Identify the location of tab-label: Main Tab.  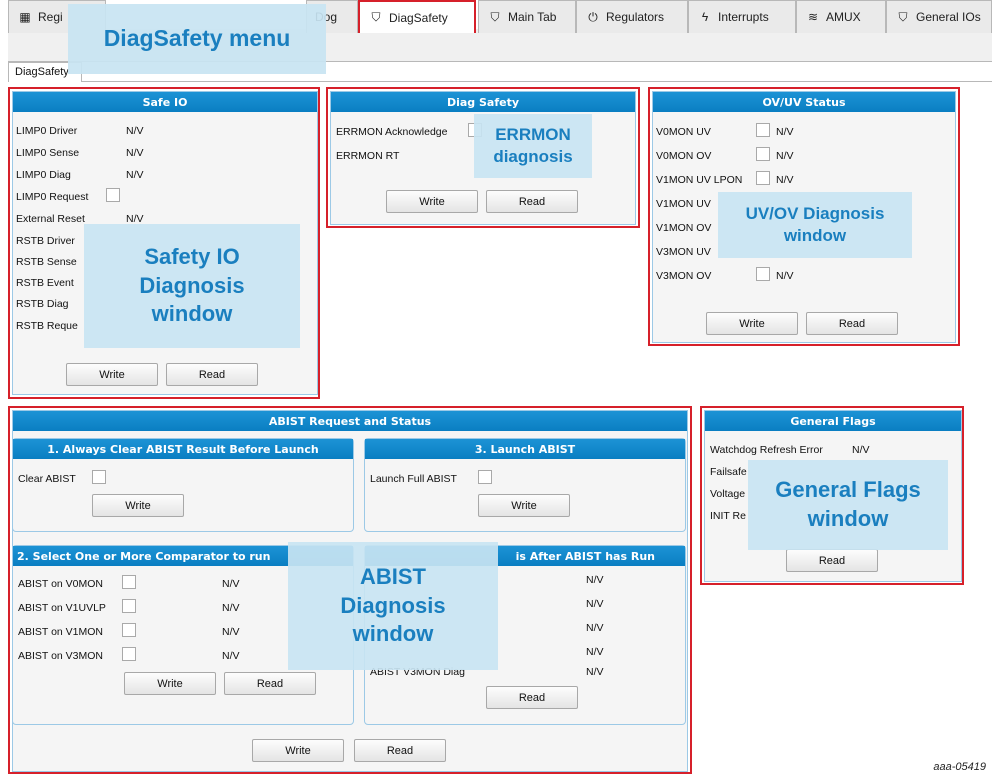
(532, 17).